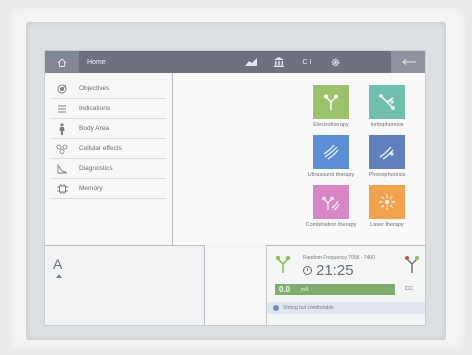 The image size is (472, 355). I want to click on settings-button, so click(335, 62).